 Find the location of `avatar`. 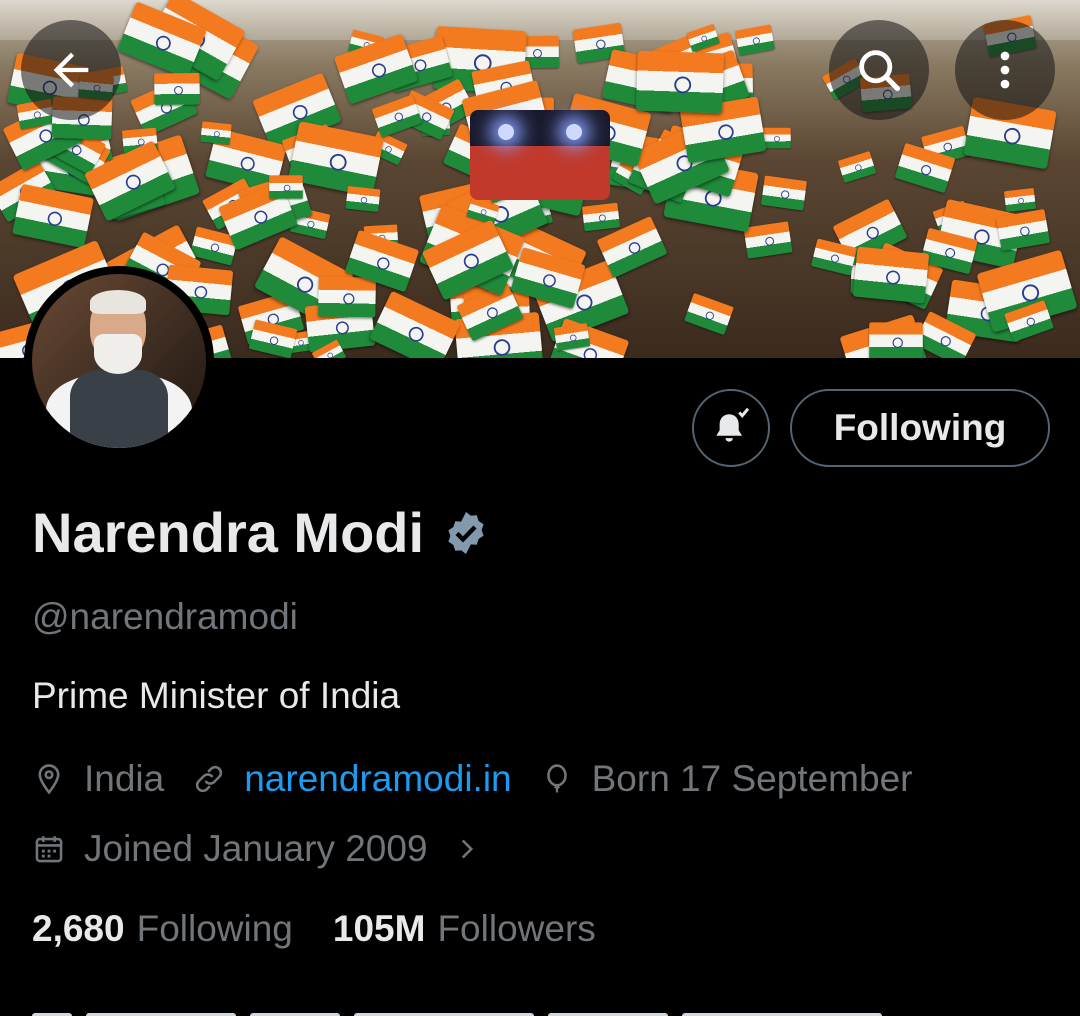

avatar is located at coordinates (119, 361).